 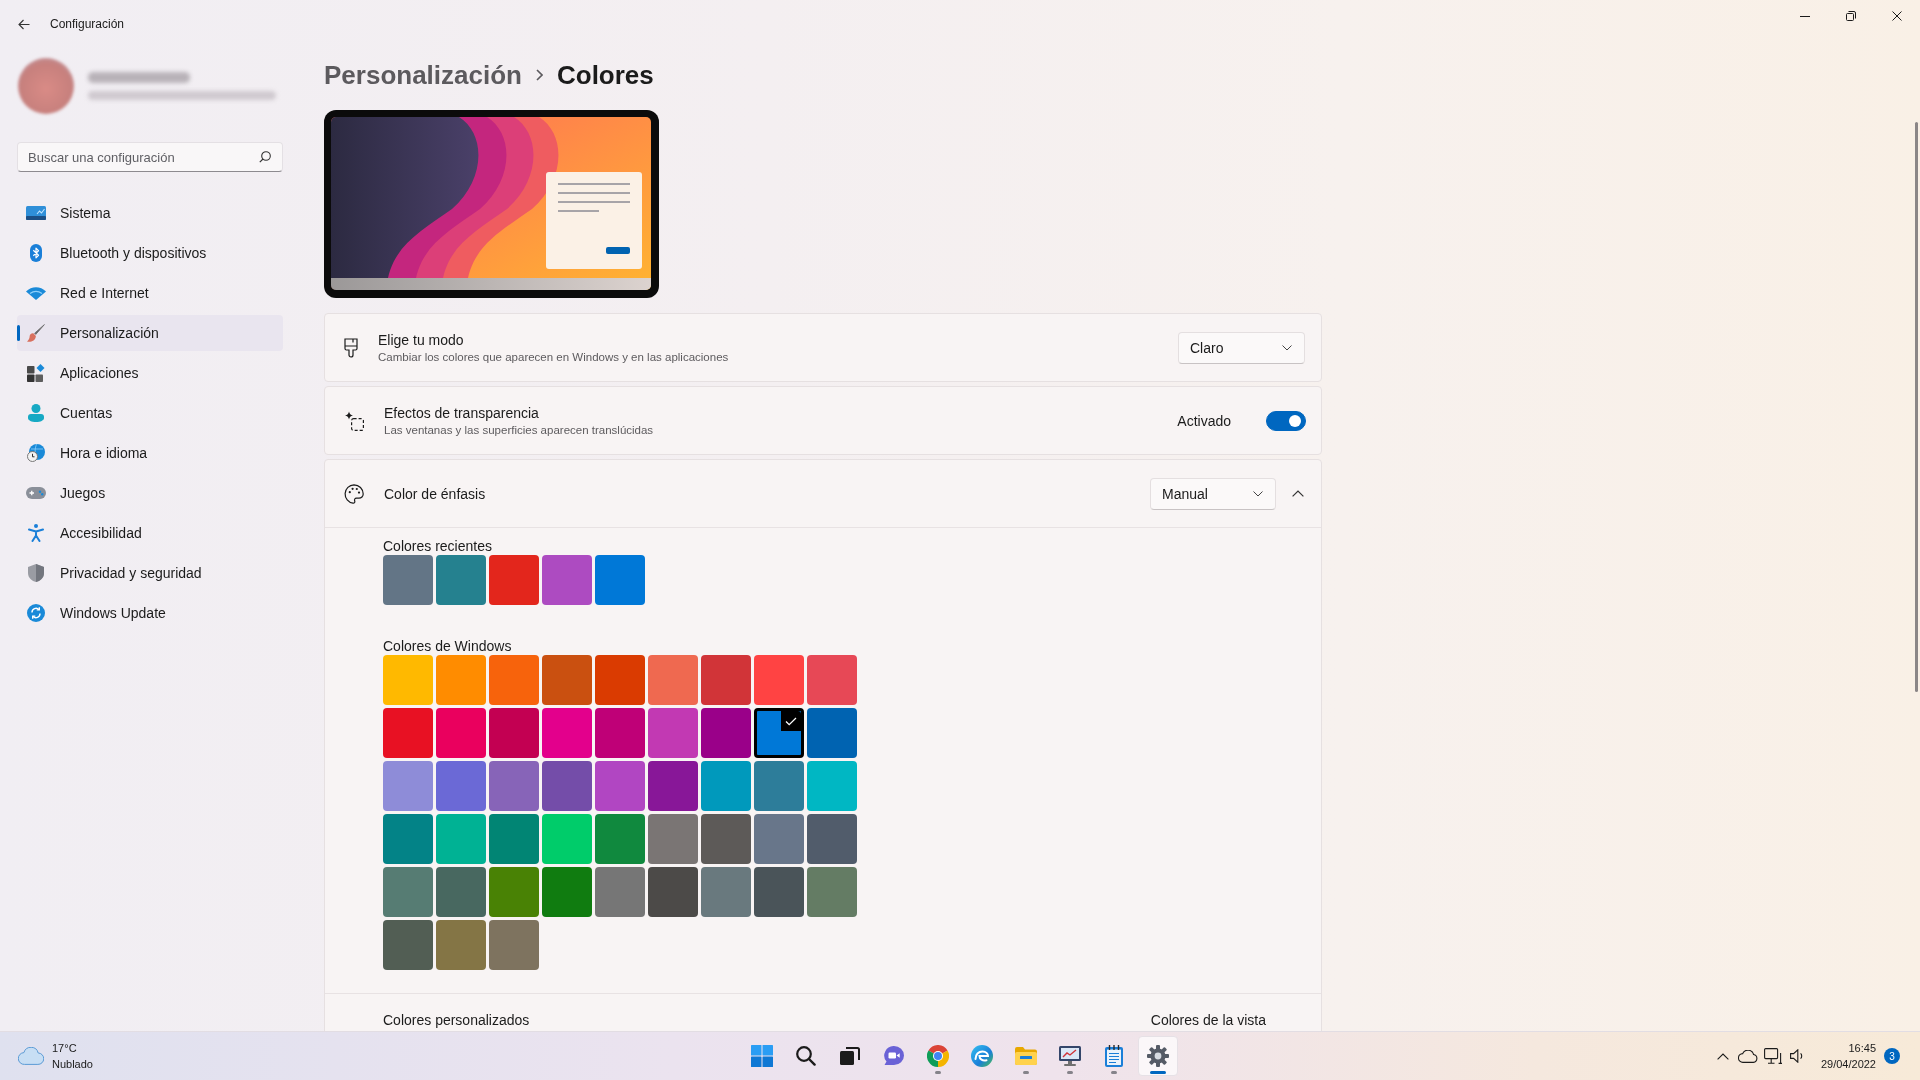 I want to click on clock-time: 16:45, so click(x=1861, y=1048).